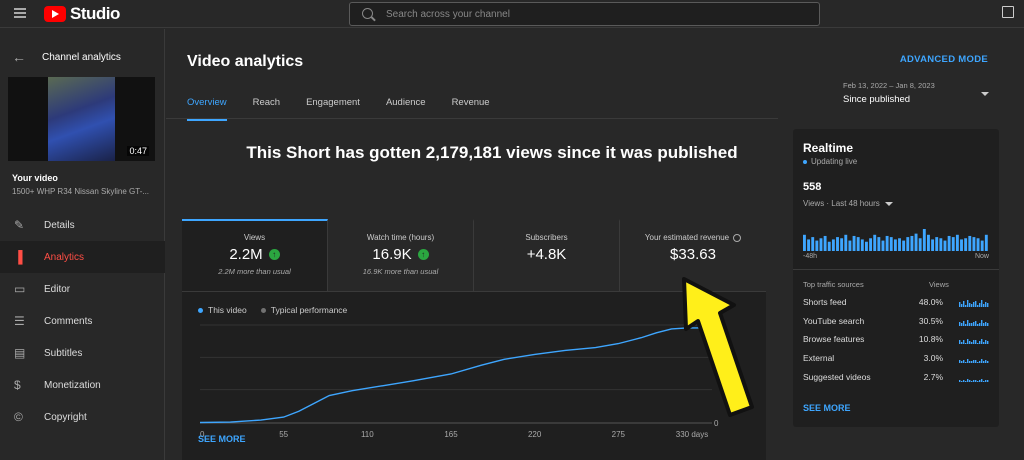  I want to click on source-pct: 2.7%, so click(933, 376).